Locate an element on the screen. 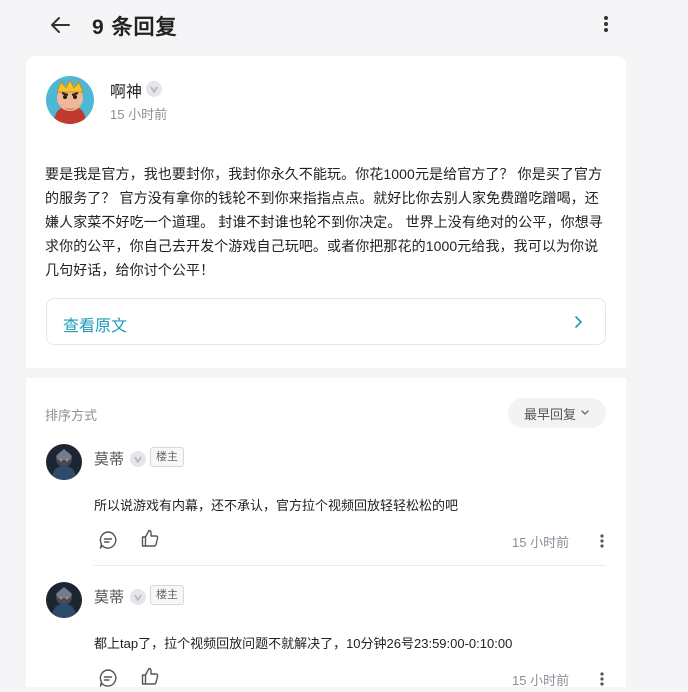 Image resolution: width=688 pixels, height=692 pixels. more-options-button is located at coordinates (606, 24).